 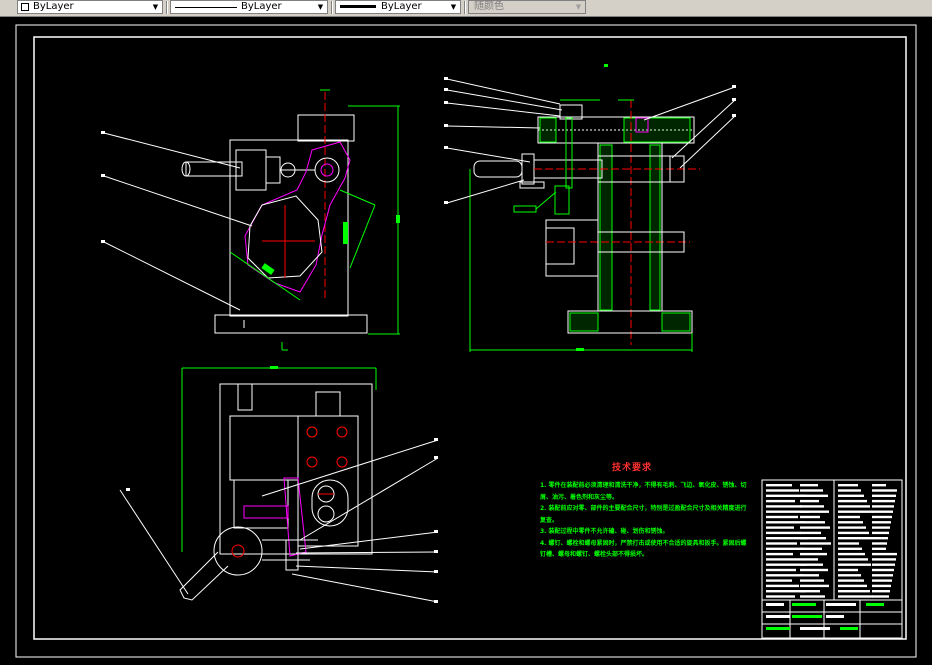 What do you see at coordinates (579, 497) in the screenshot?
I see `tech-requirement-line: 屑、油污、着色剂和灰尘等。` at bounding box center [579, 497].